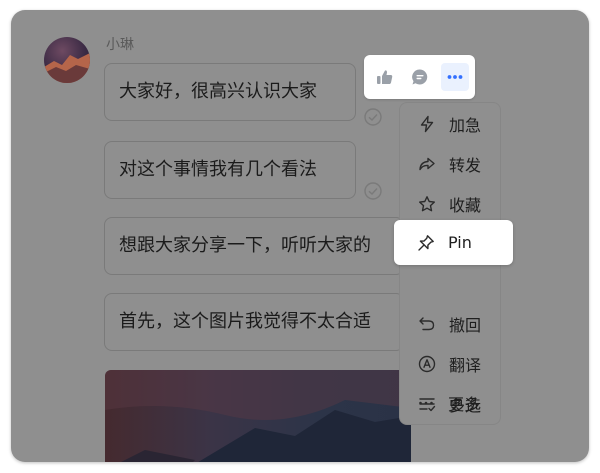 This screenshot has width=600, height=473. I want to click on menu-item-forward: 转发, so click(450, 164).